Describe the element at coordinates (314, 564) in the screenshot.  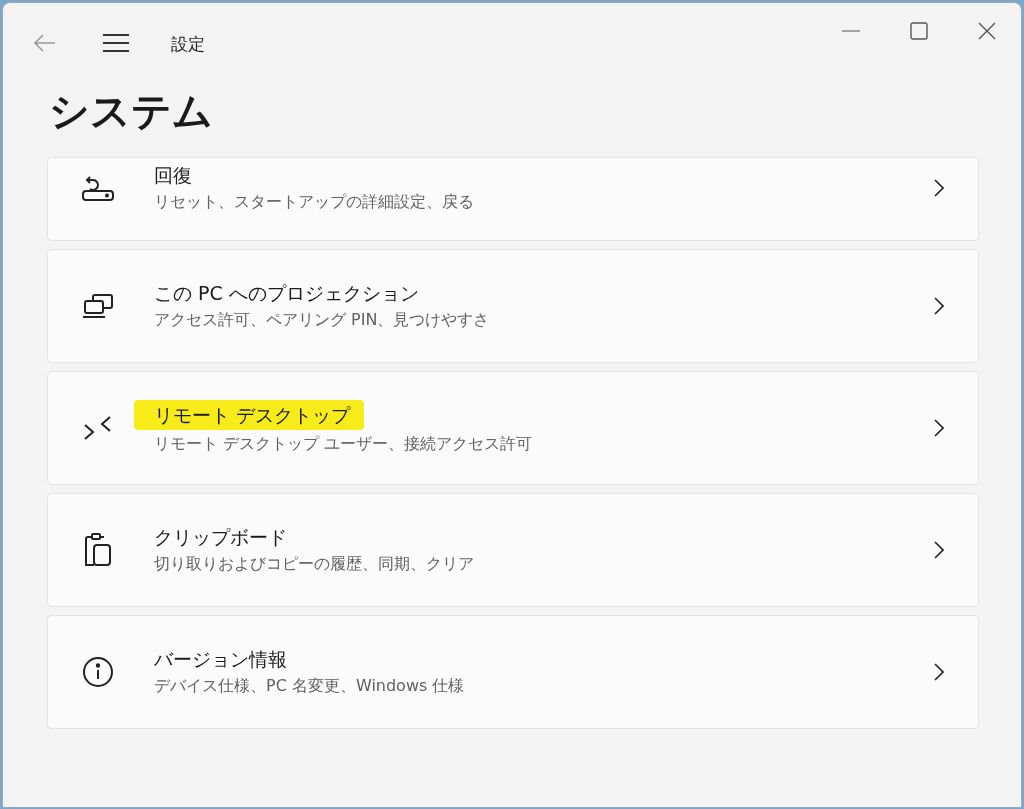
I see `item-description: 切り取りおよびコピーの履歴、同期、クリア` at that location.